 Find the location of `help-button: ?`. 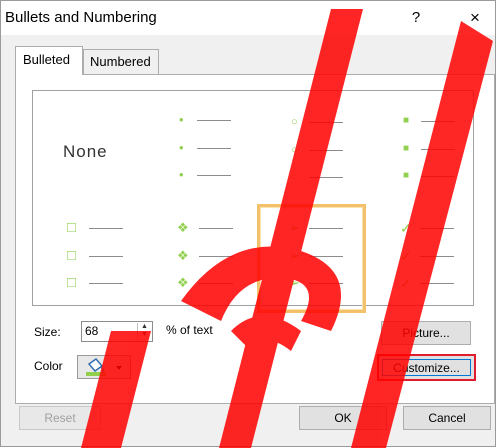

help-button: ? is located at coordinates (416, 18).